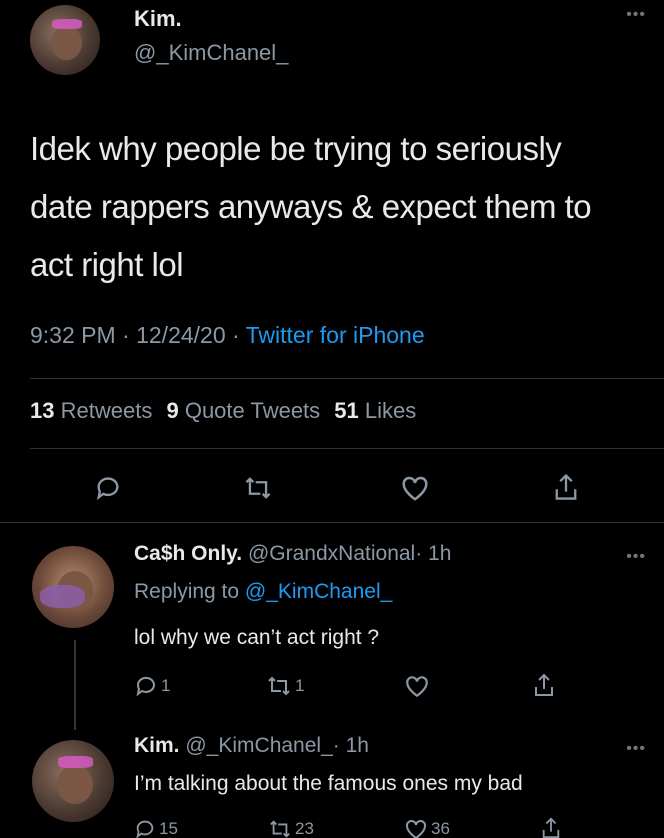 The image size is (664, 838). What do you see at coordinates (311, 206) in the screenshot?
I see `tweet-line: date rappers anyways & expect them to` at bounding box center [311, 206].